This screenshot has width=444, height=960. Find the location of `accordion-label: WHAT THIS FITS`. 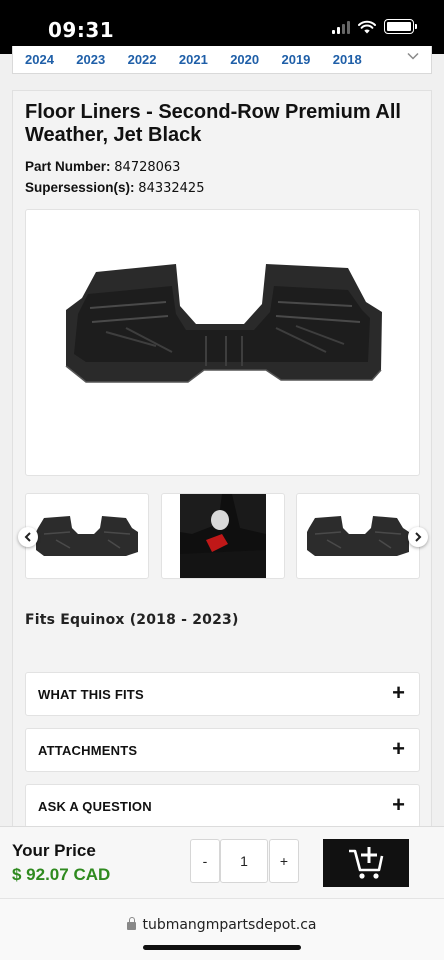

accordion-label: WHAT THIS FITS is located at coordinates (91, 694).